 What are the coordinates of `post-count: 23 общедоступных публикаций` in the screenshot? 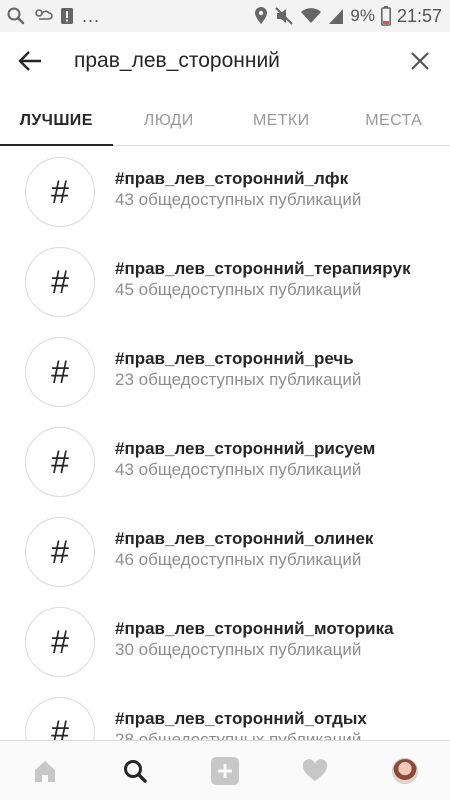 It's located at (238, 379).